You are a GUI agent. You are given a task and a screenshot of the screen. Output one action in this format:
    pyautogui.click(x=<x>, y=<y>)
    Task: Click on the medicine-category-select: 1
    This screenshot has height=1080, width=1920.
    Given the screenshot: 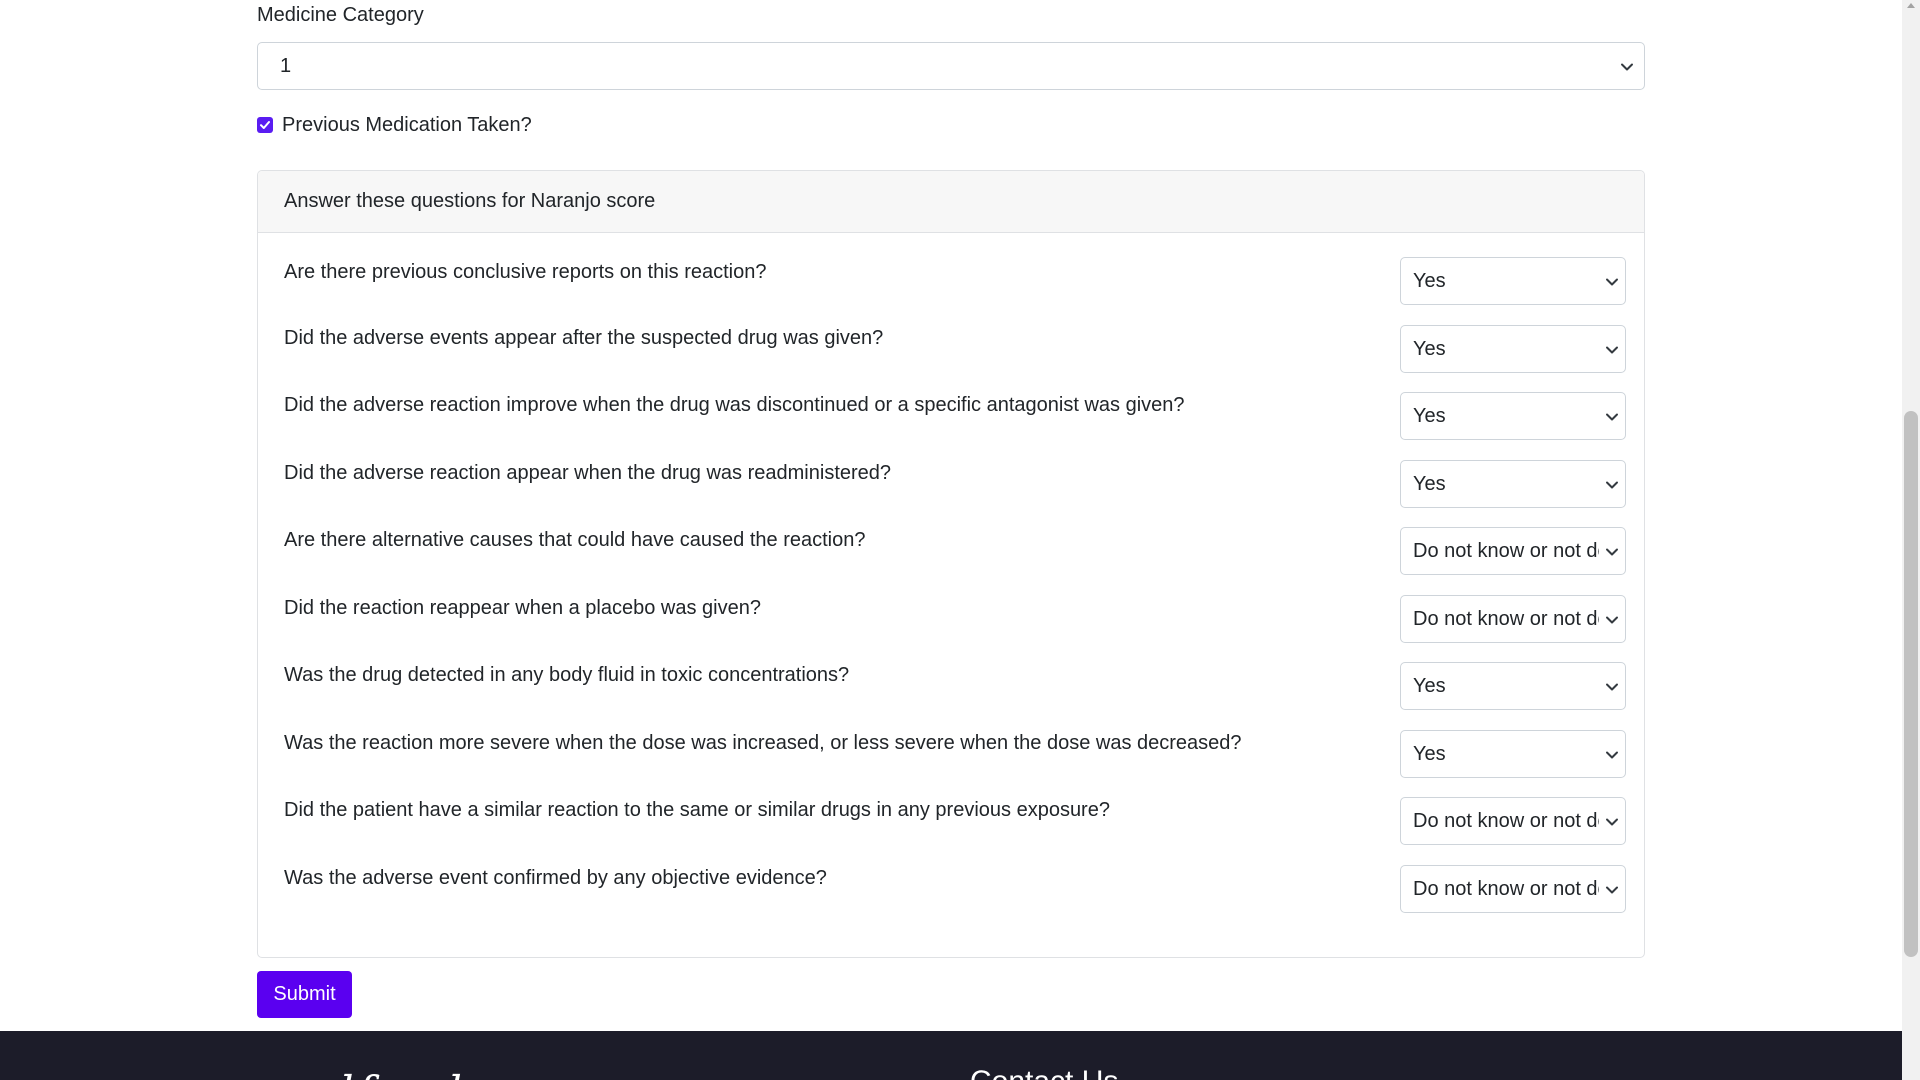 What is the action you would take?
    pyautogui.click(x=951, y=66)
    